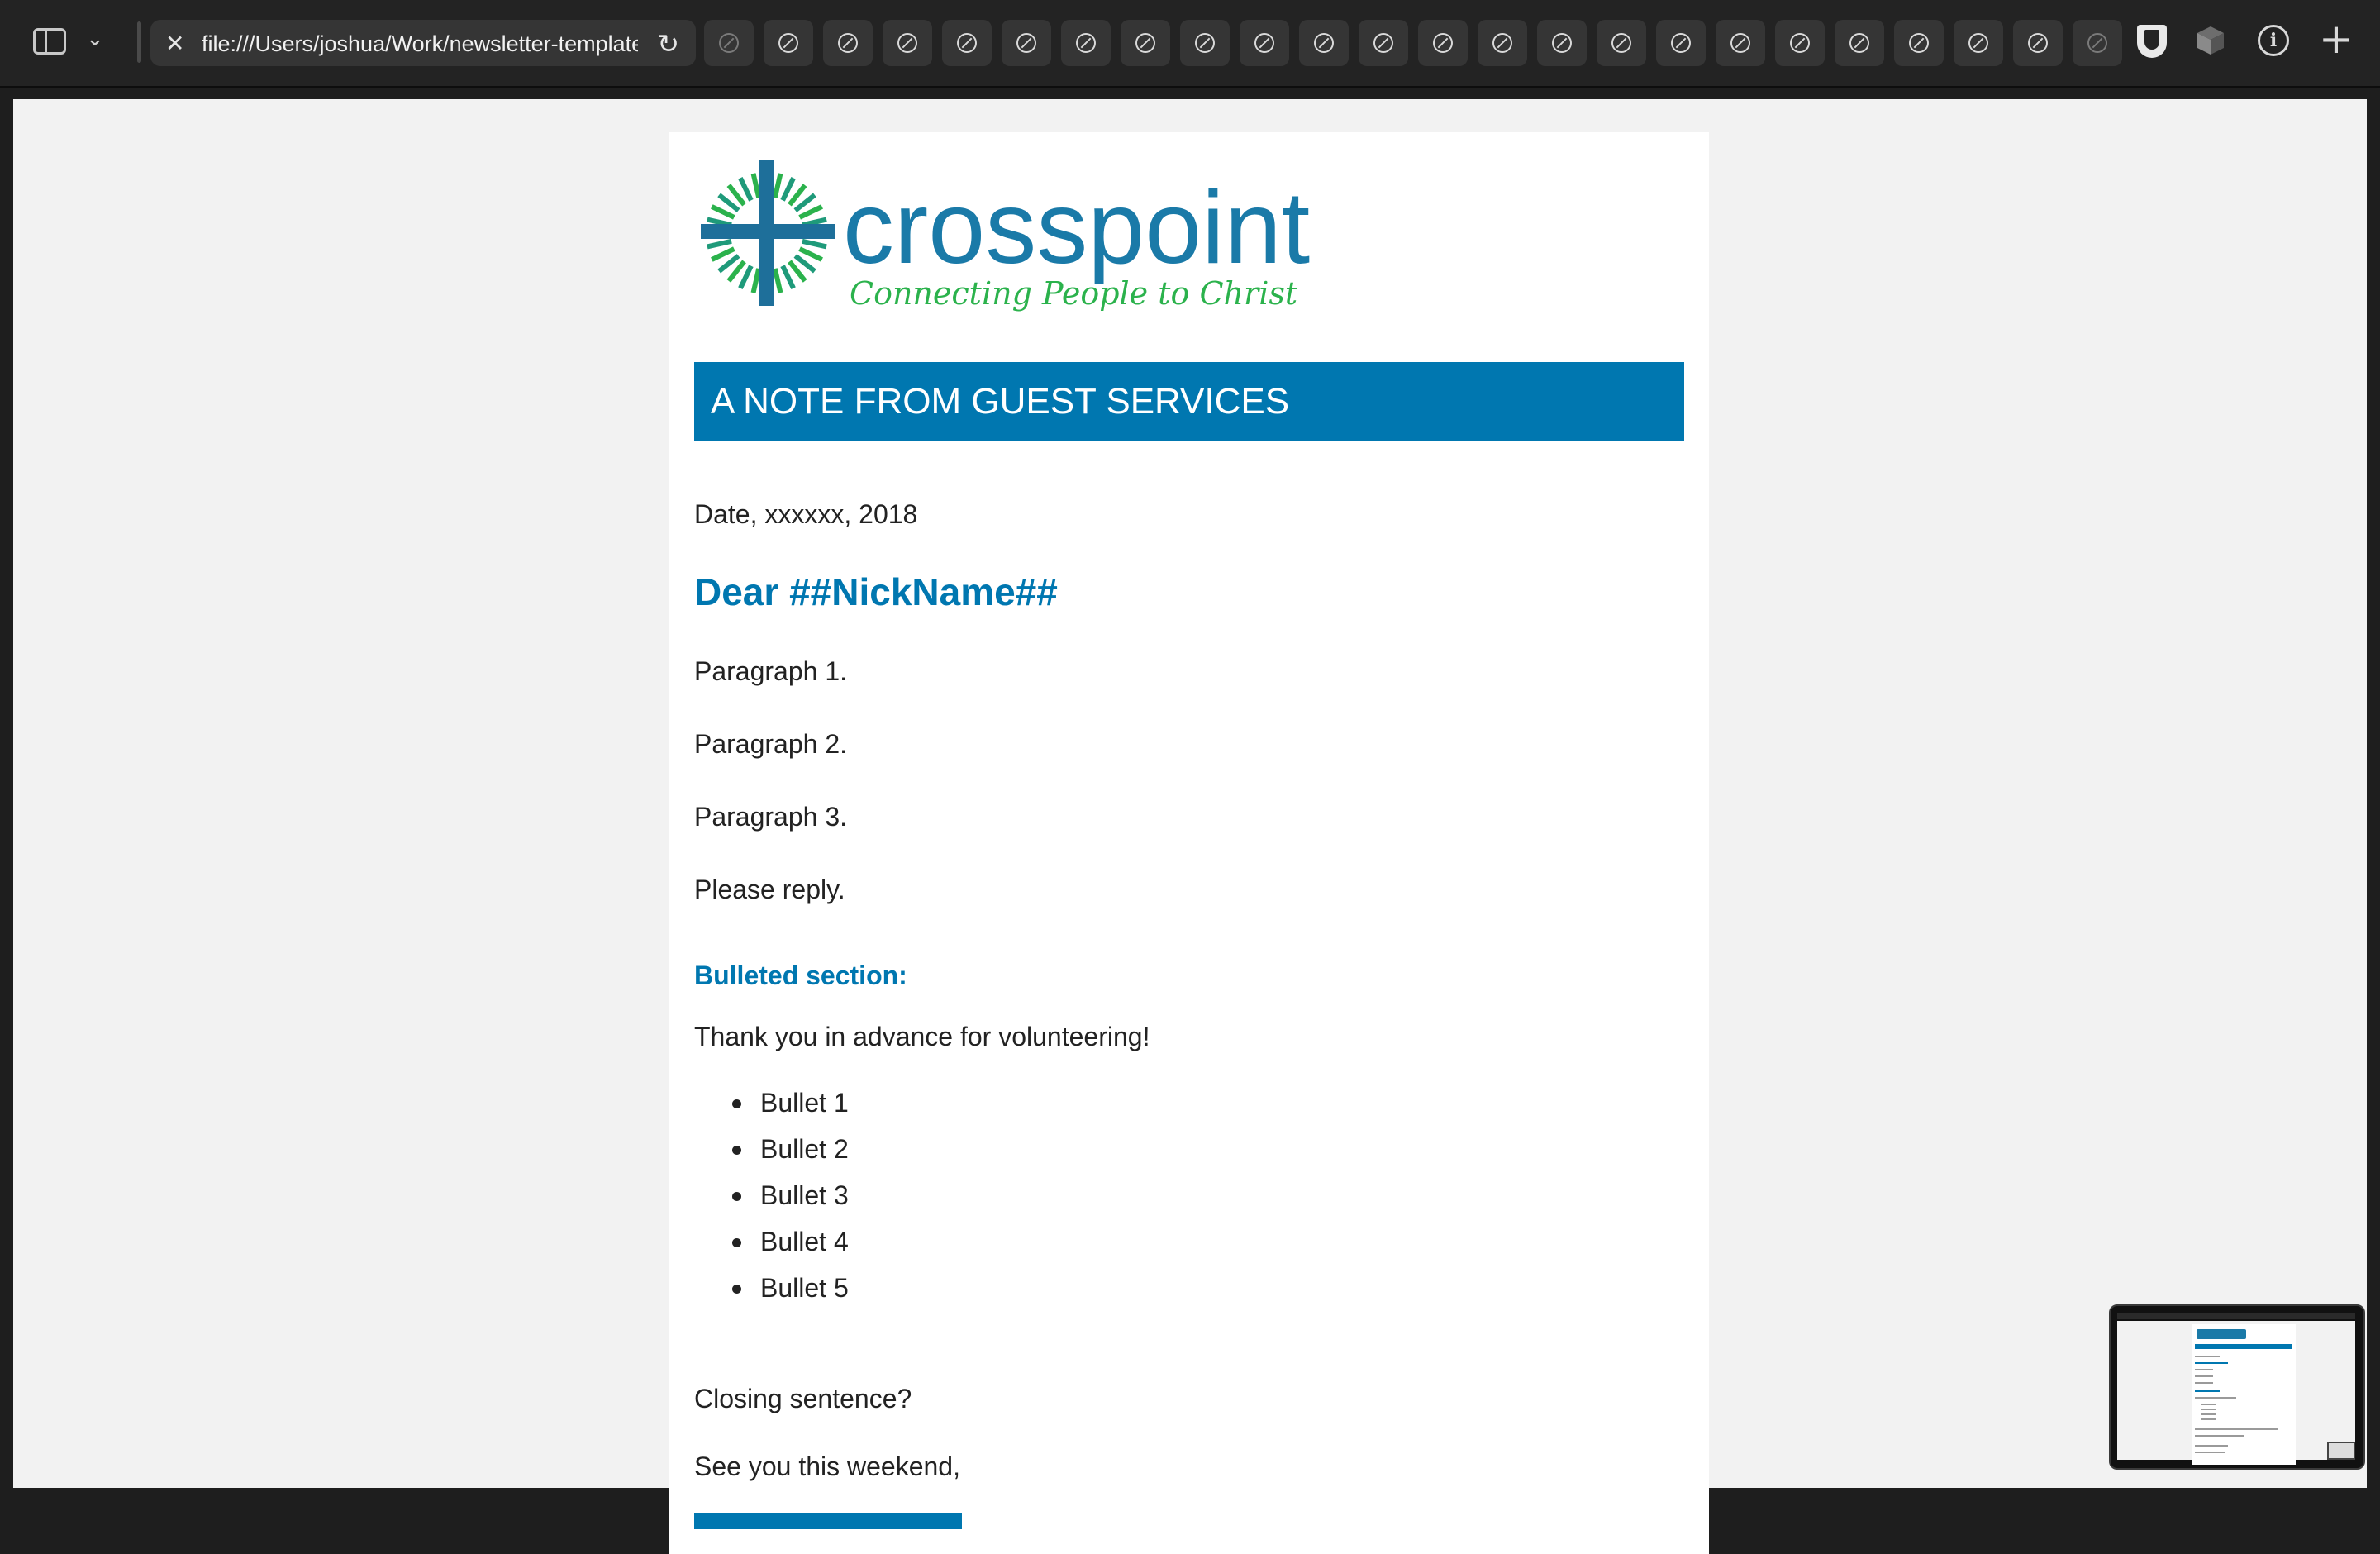 The image size is (2380, 1554). Describe the element at coordinates (922, 1036) in the screenshot. I see `section-intro: Thank you in advance for volunteering!` at that location.